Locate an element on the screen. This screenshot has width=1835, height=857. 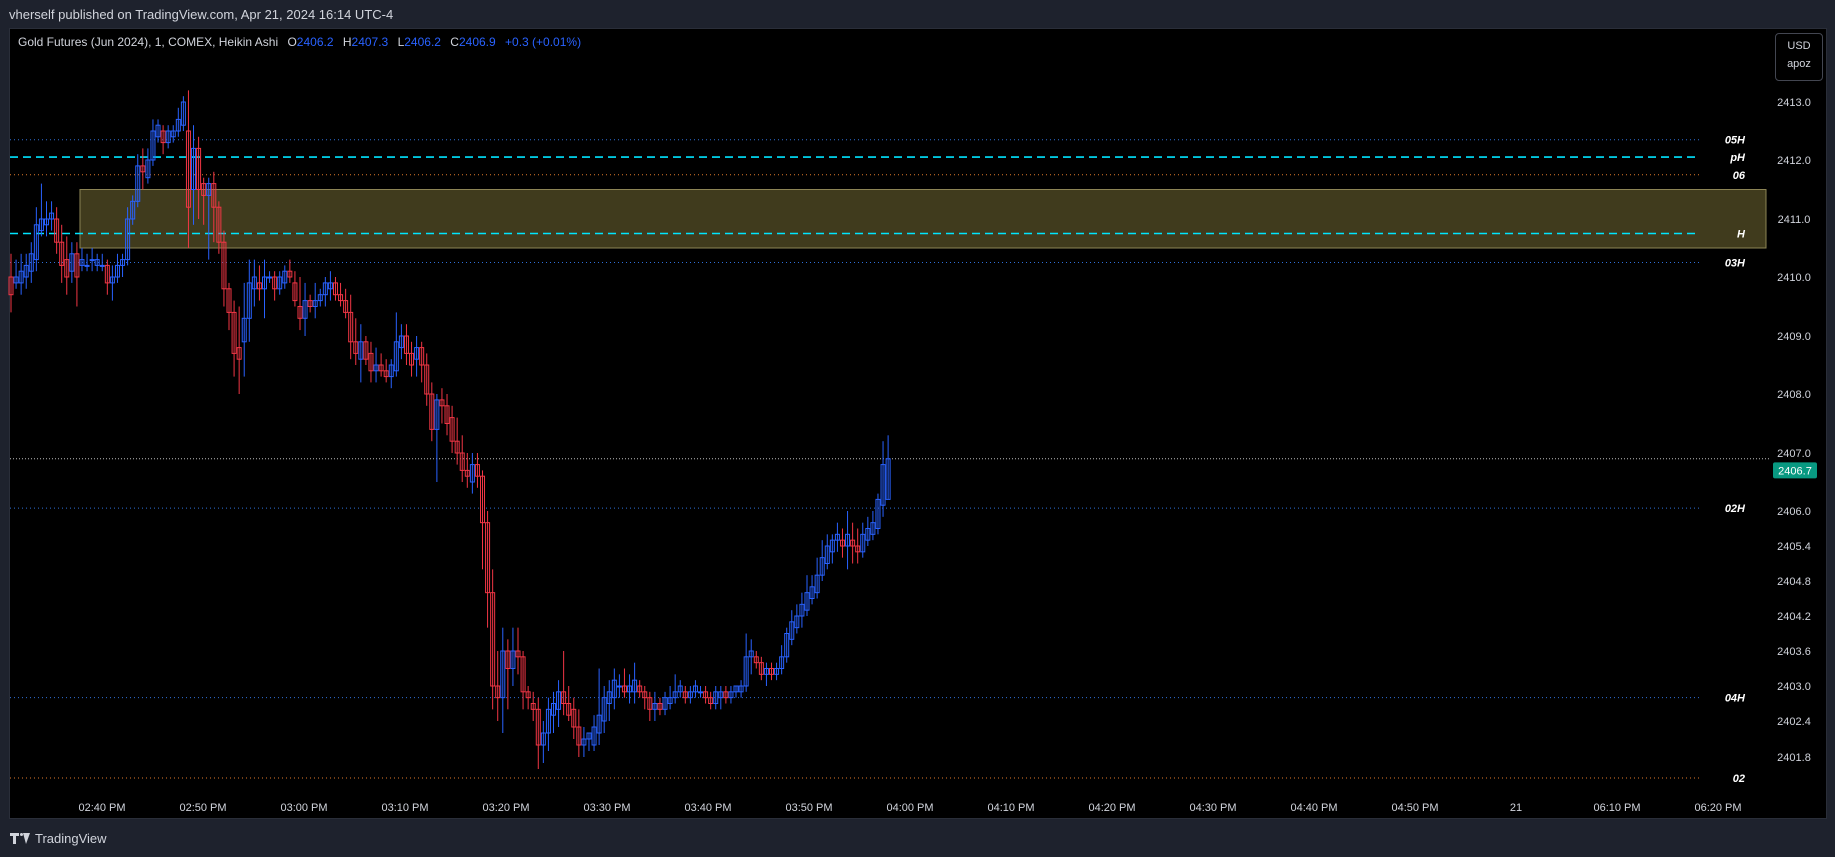
open-value: 2406.2 is located at coordinates (315, 42).